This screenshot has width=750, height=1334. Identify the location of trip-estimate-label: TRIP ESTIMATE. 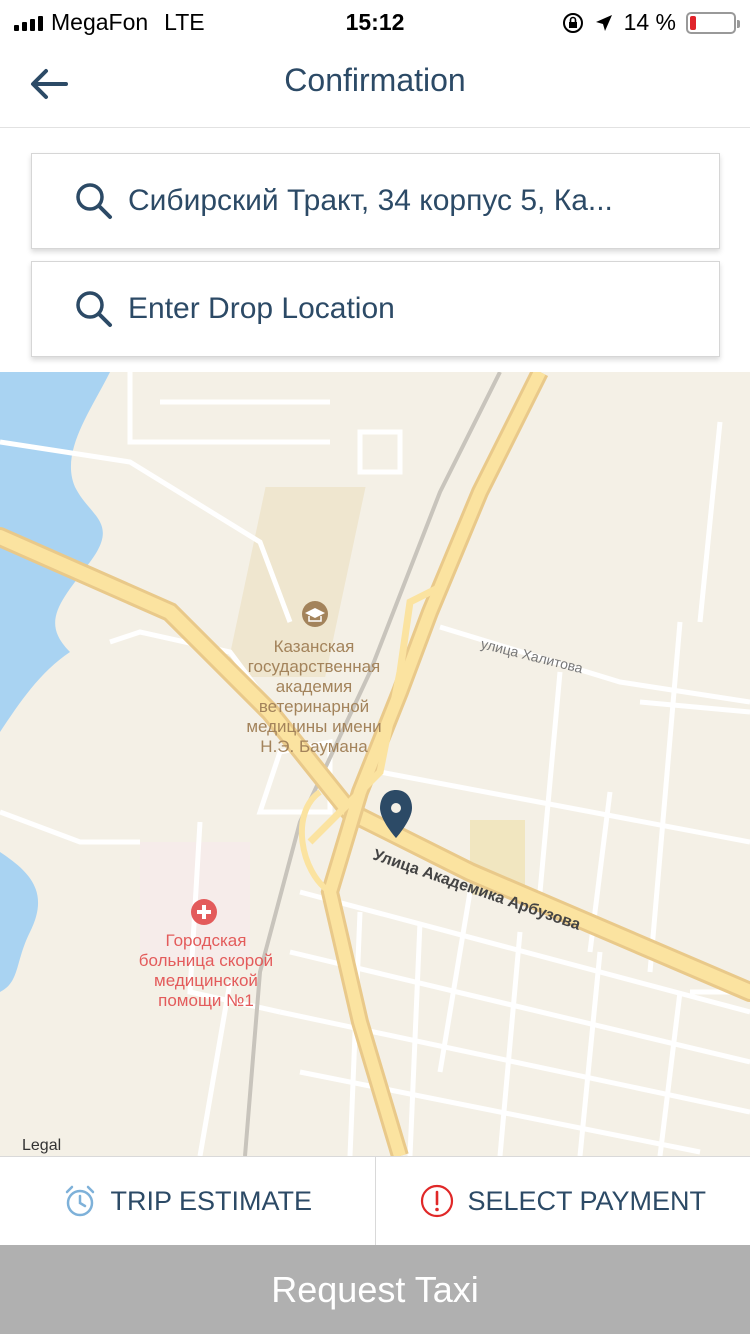
(211, 1200).